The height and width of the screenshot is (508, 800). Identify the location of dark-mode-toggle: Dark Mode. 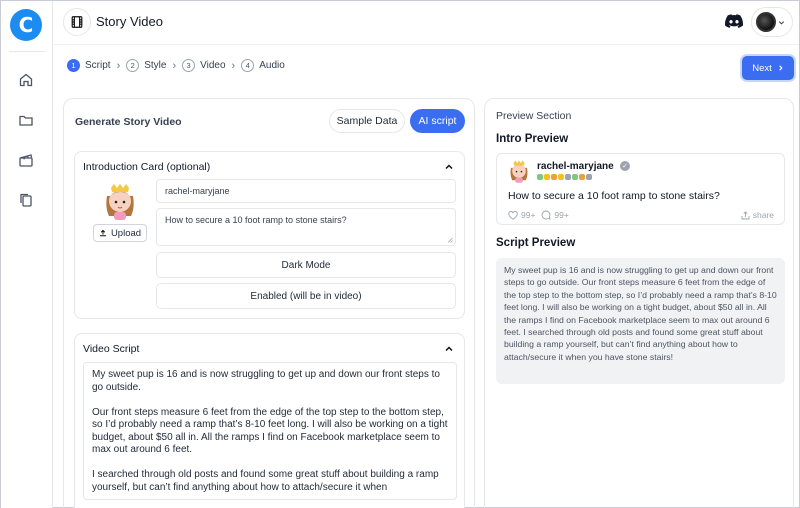
(306, 265).